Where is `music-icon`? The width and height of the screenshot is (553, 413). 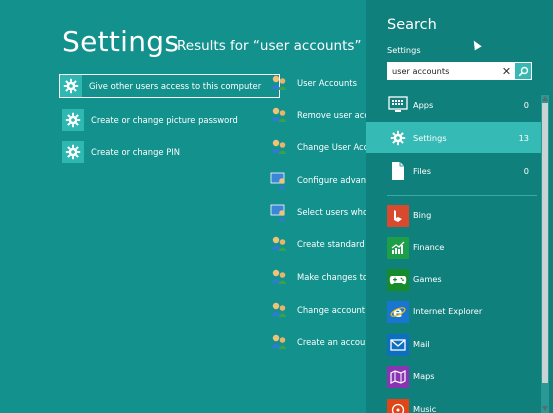
music-icon is located at coordinates (398, 406).